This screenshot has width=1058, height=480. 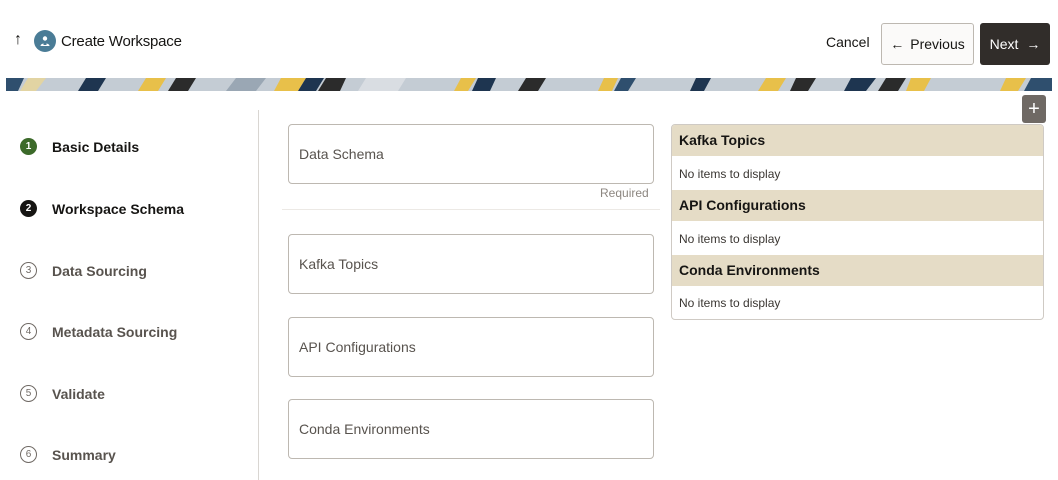 I want to click on step-validate: 5 Validate, so click(x=62, y=393).